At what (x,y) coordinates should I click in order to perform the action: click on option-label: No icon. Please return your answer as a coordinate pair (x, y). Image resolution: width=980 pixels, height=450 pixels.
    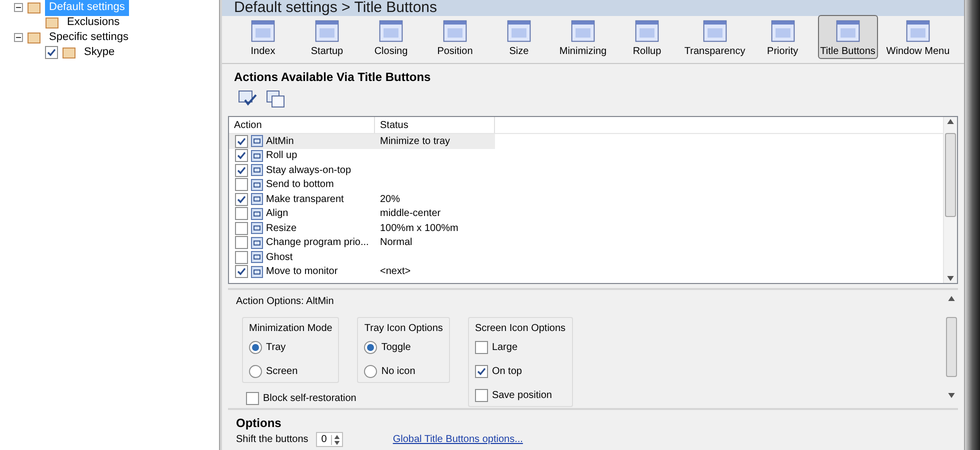
    Looking at the image, I should click on (398, 372).